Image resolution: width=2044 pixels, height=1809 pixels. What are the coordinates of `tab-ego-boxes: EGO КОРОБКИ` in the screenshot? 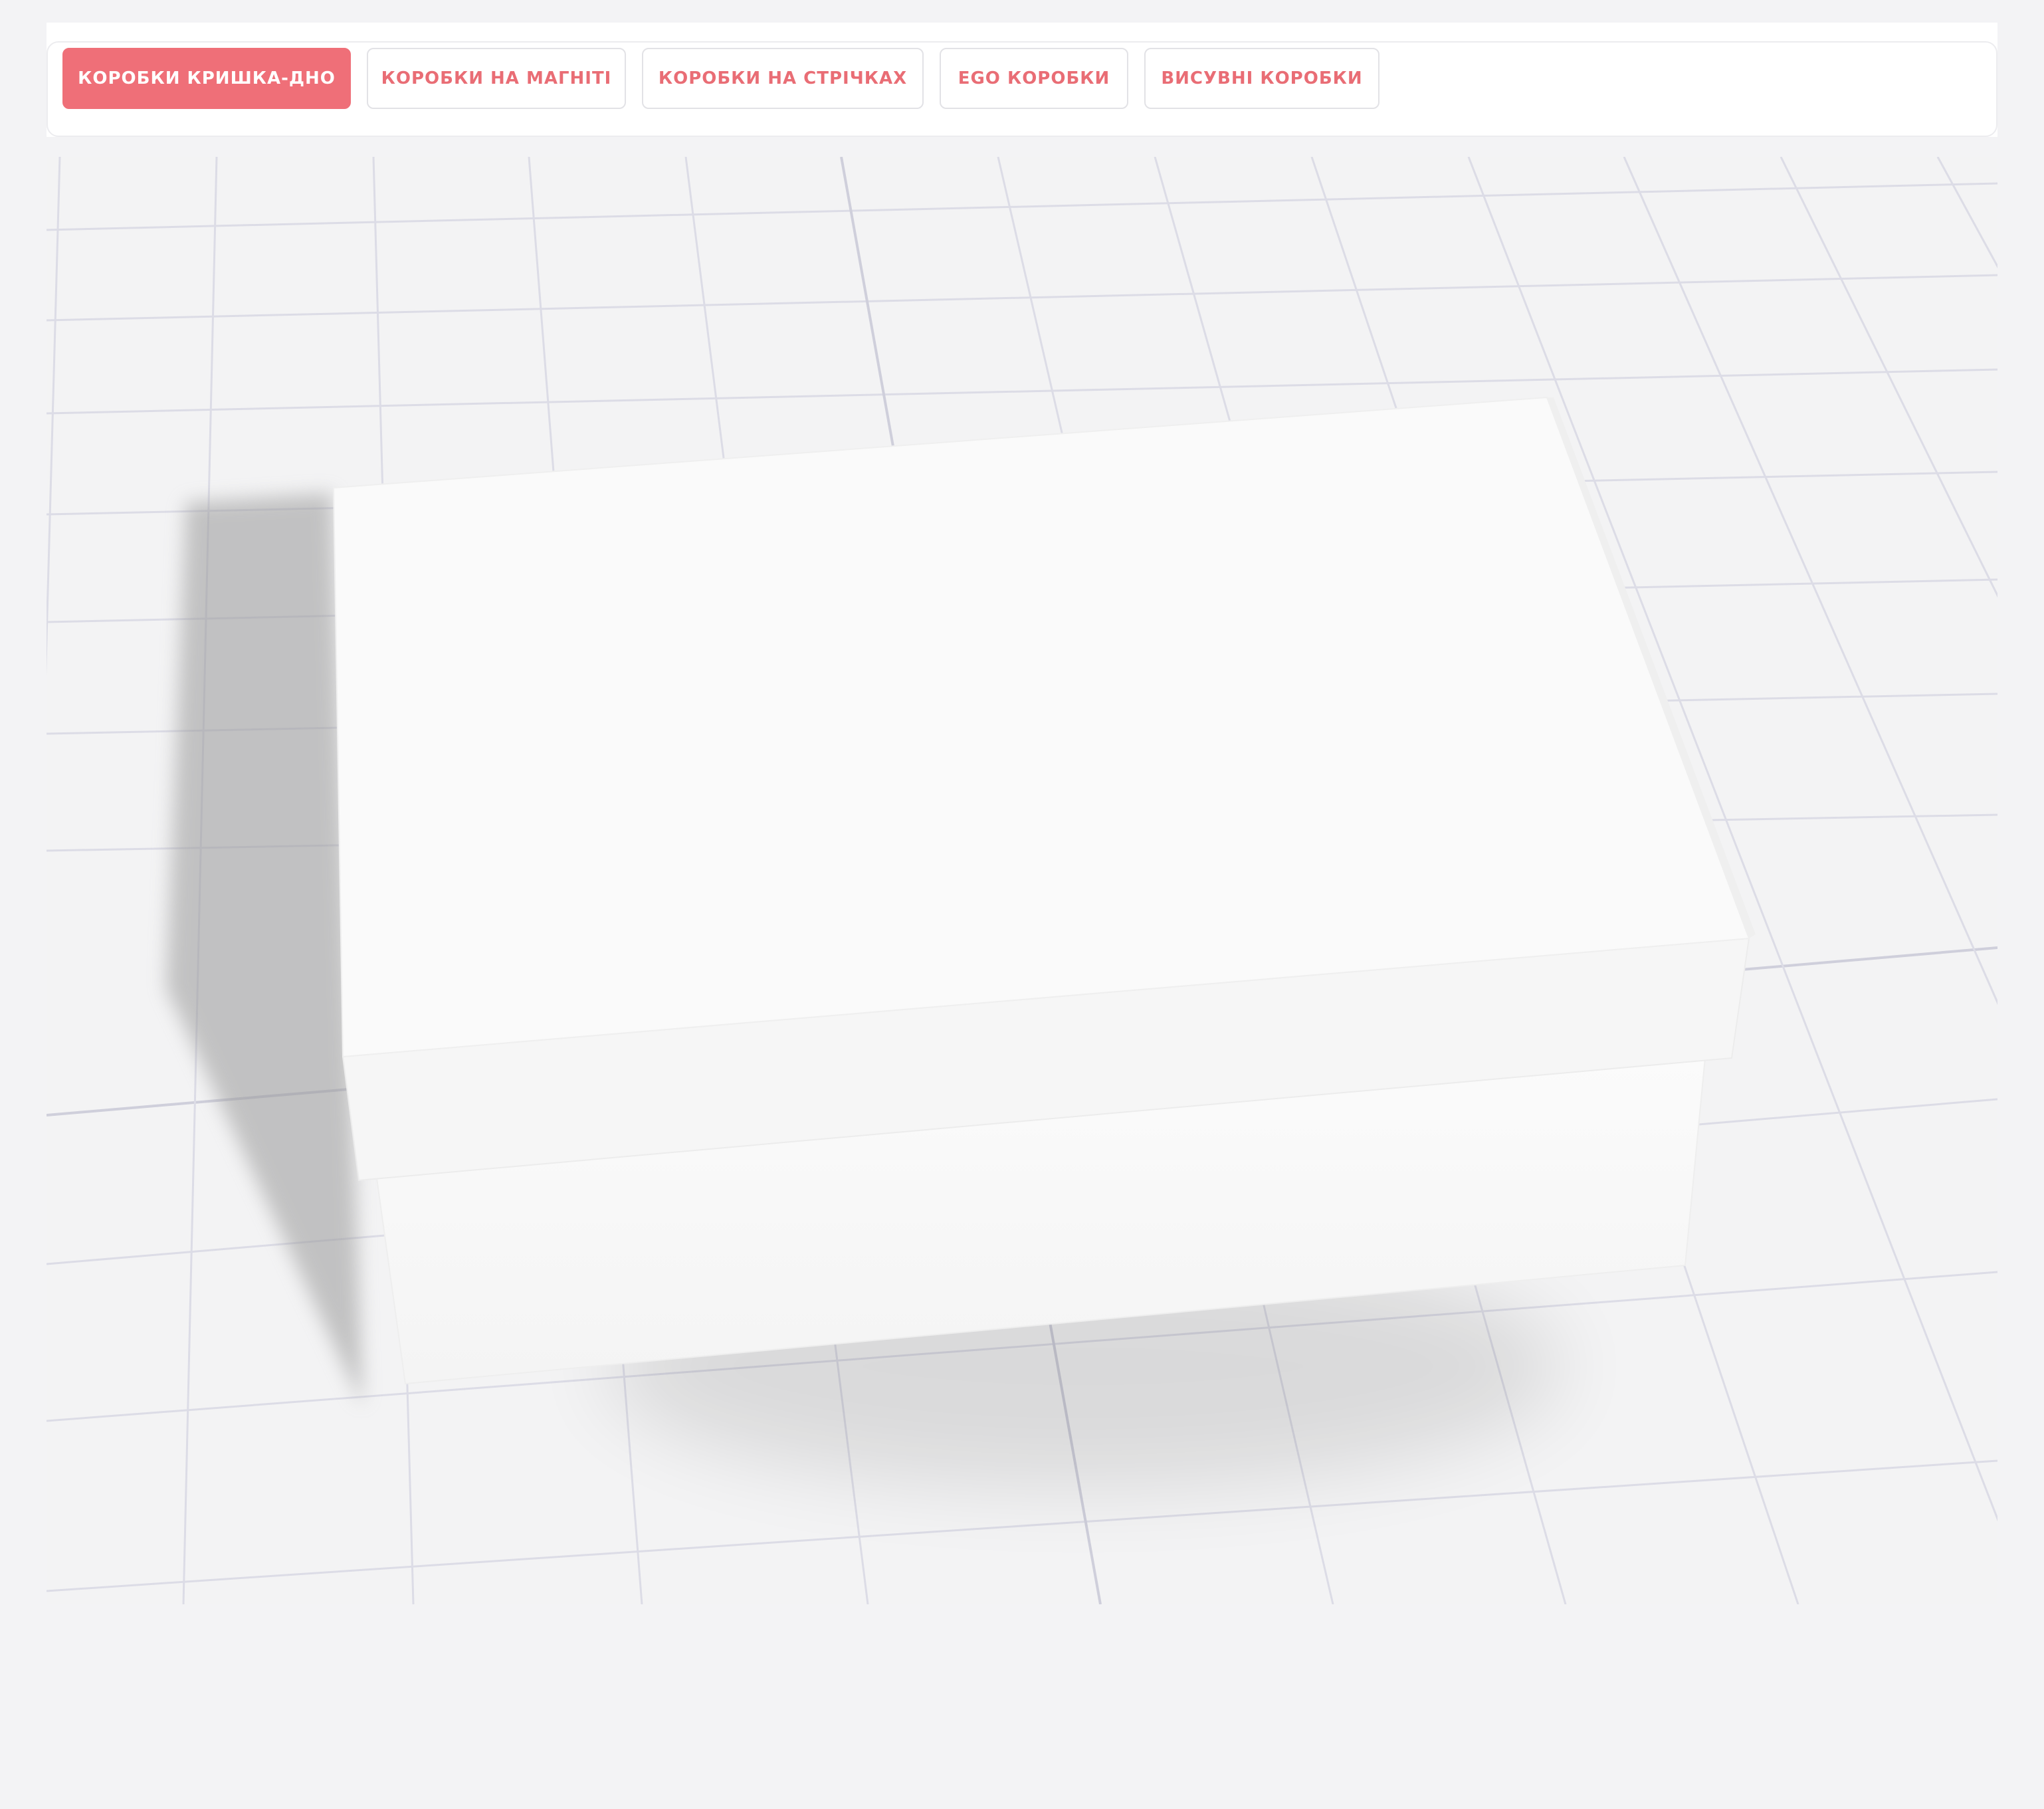 It's located at (1034, 78).